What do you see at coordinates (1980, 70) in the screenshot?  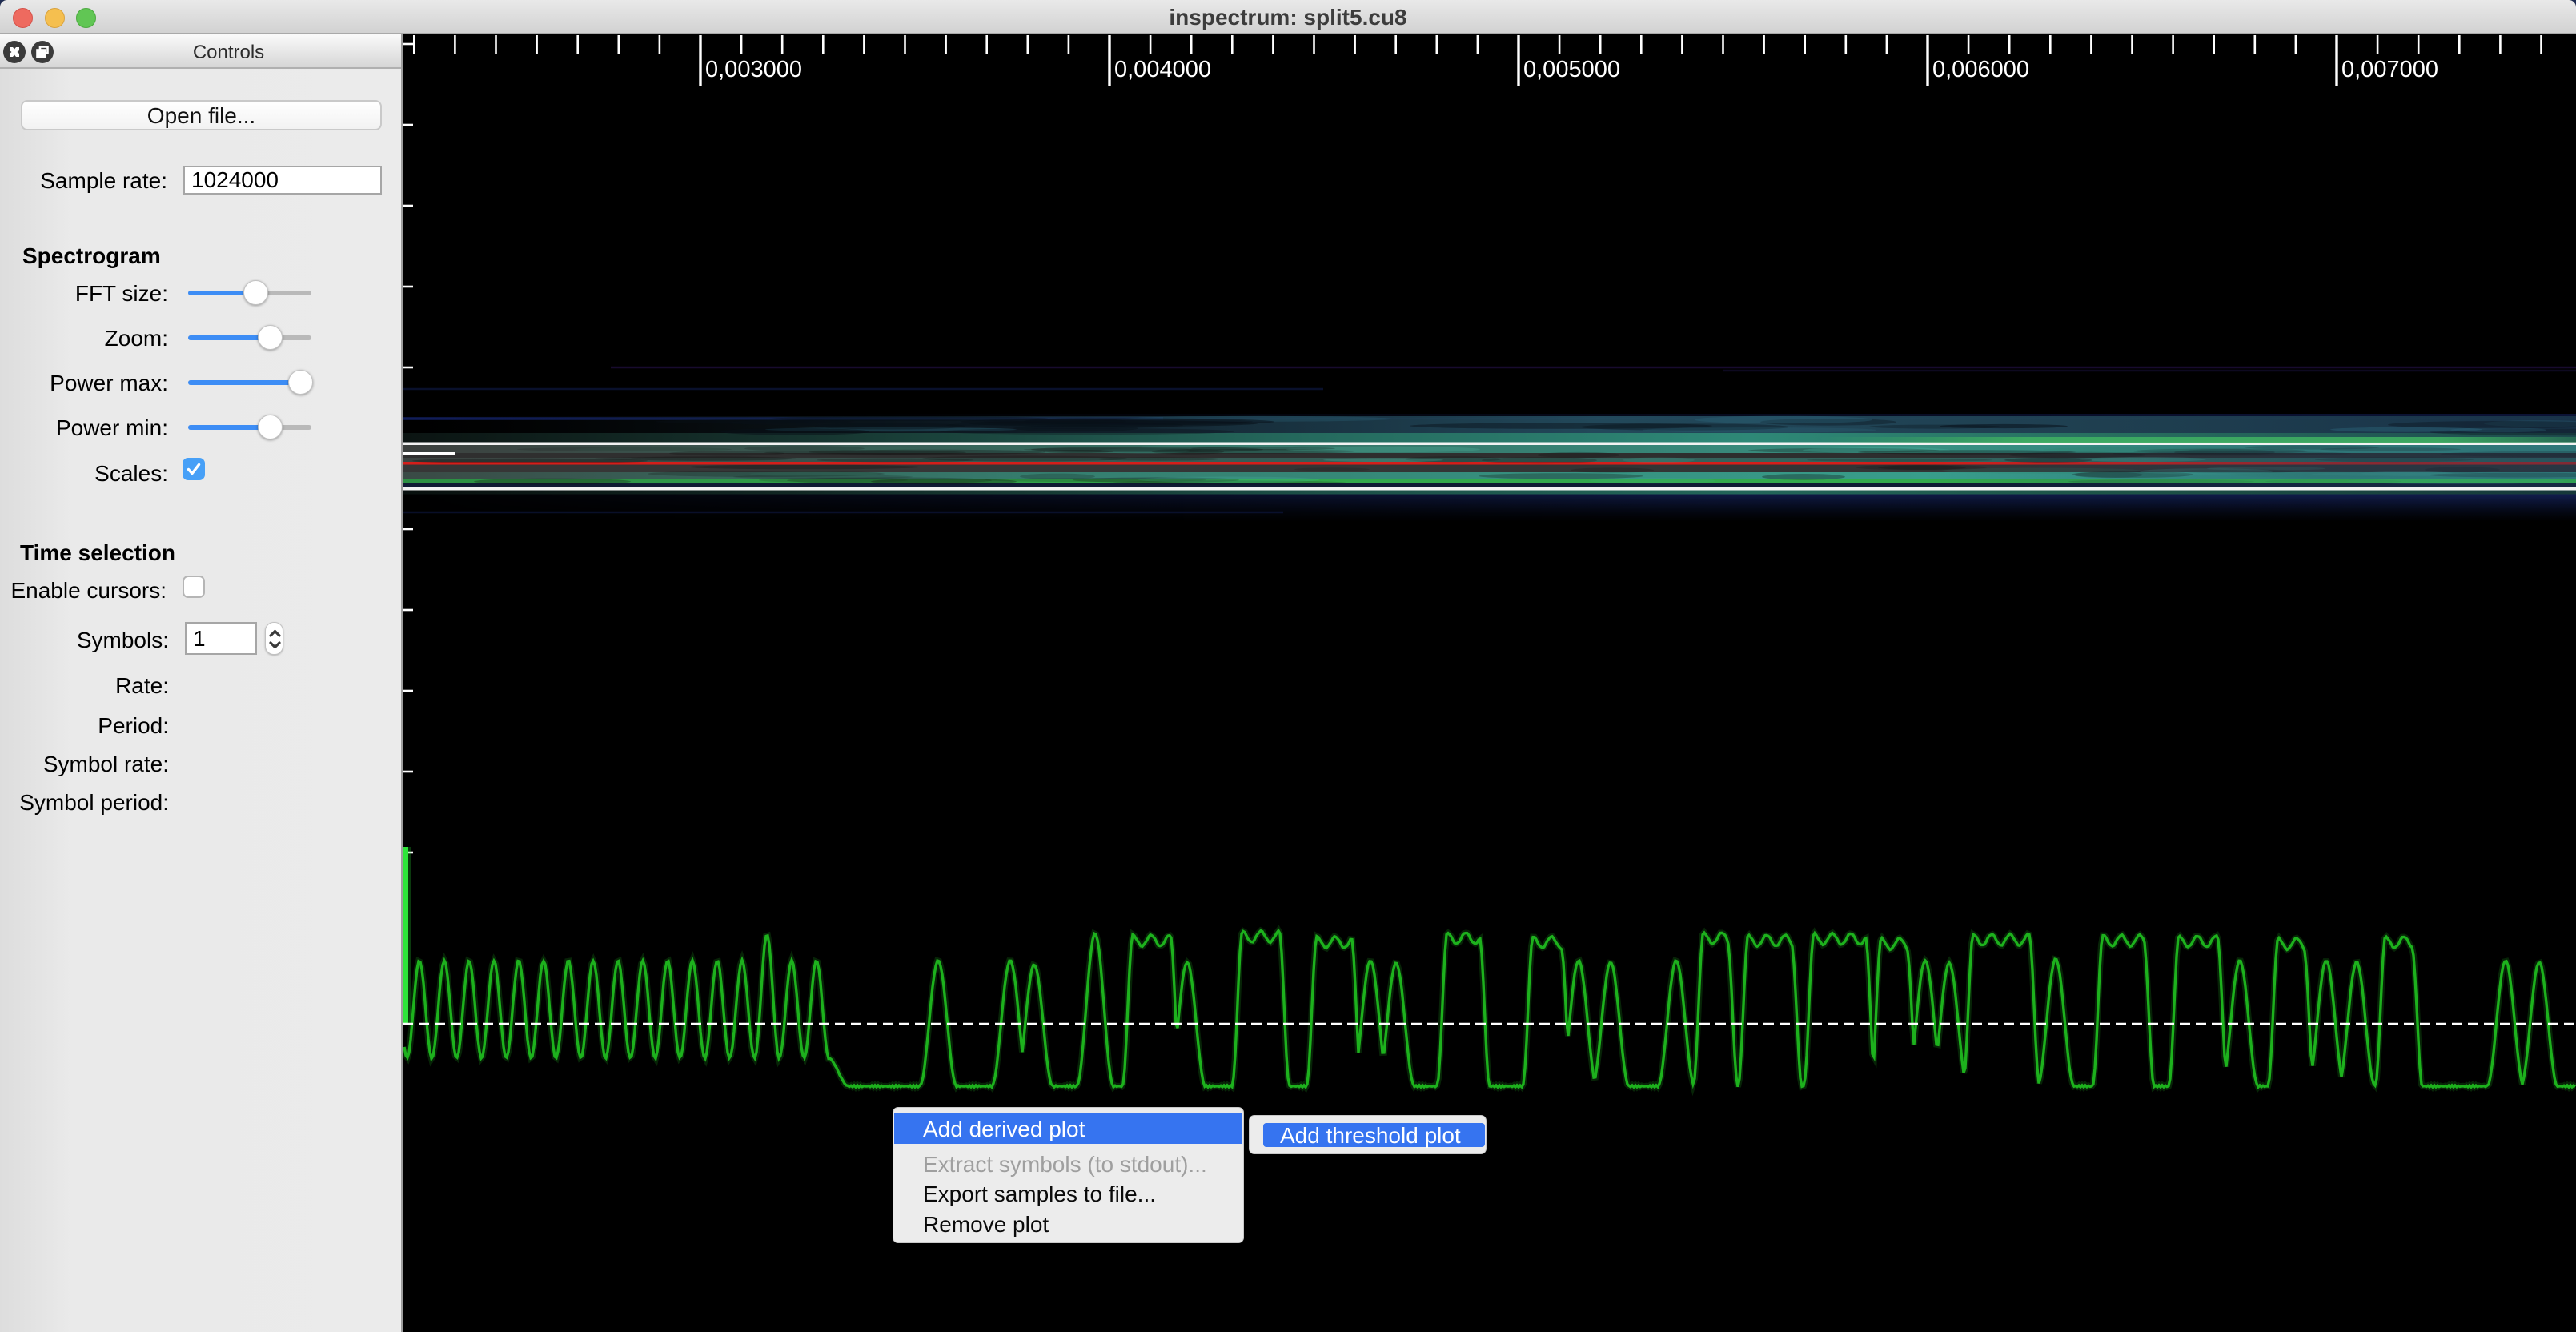 I see `svg-text: 0,006000` at bounding box center [1980, 70].